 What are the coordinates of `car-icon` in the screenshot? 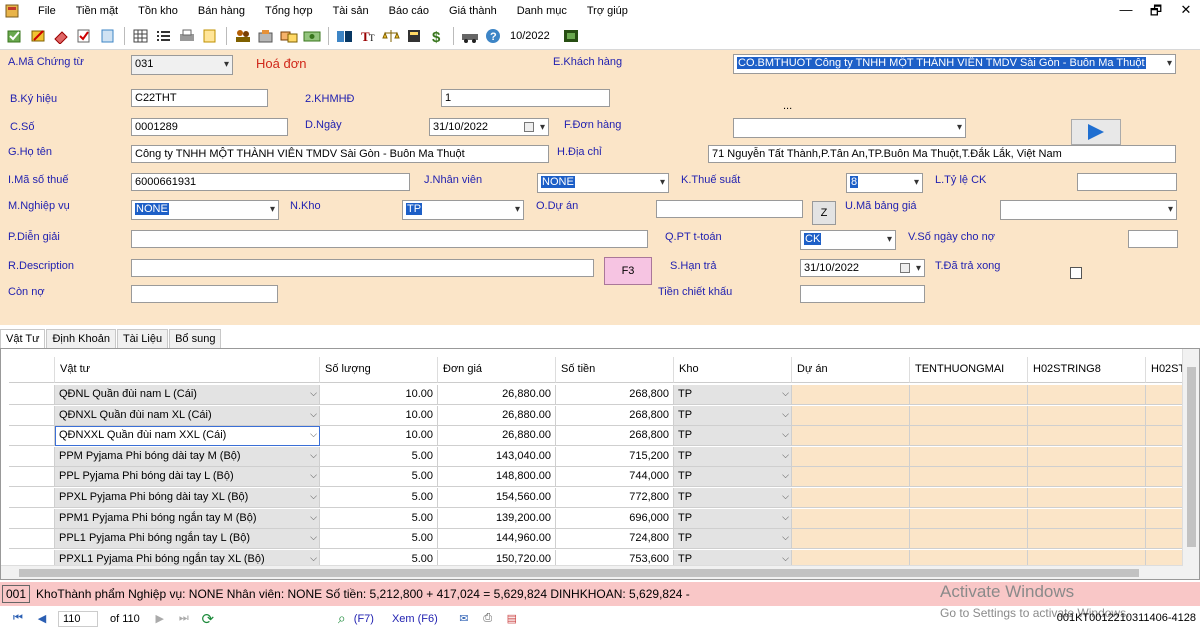 It's located at (470, 36).